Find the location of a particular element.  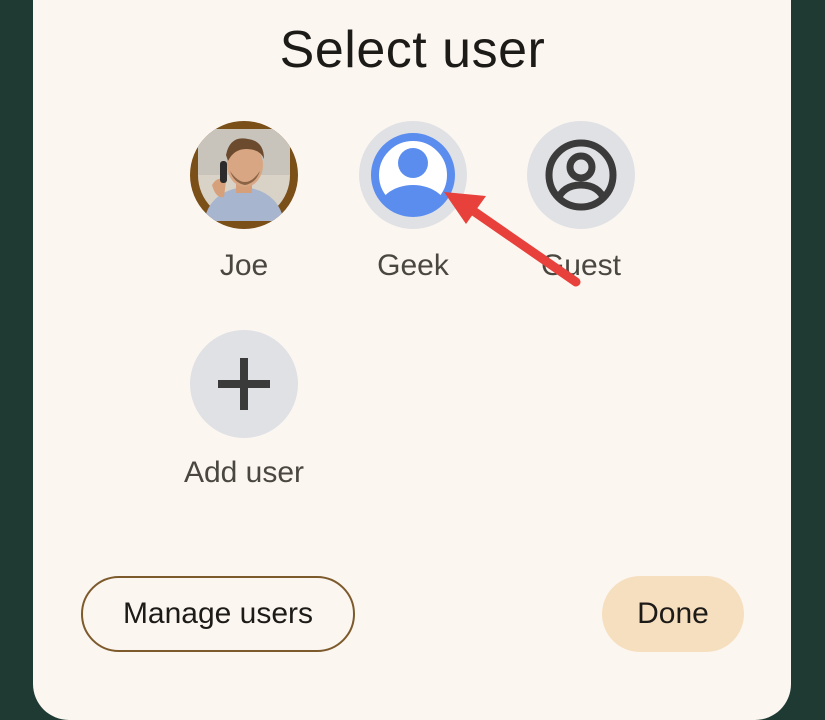

user-joe: Joe is located at coordinates (244, 202).